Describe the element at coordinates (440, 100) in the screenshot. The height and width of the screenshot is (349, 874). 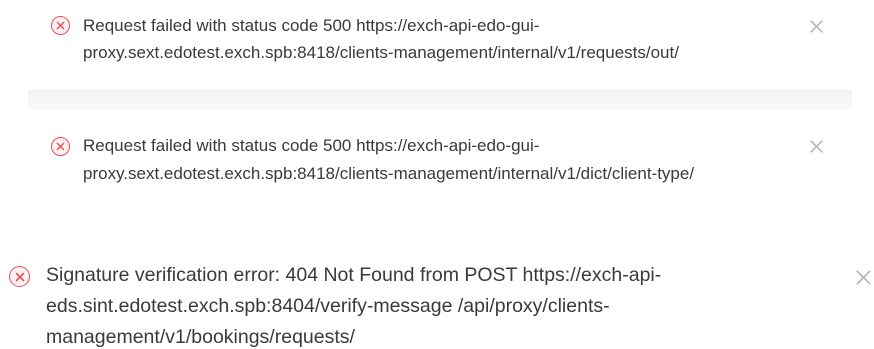
I see `notification-divider` at that location.